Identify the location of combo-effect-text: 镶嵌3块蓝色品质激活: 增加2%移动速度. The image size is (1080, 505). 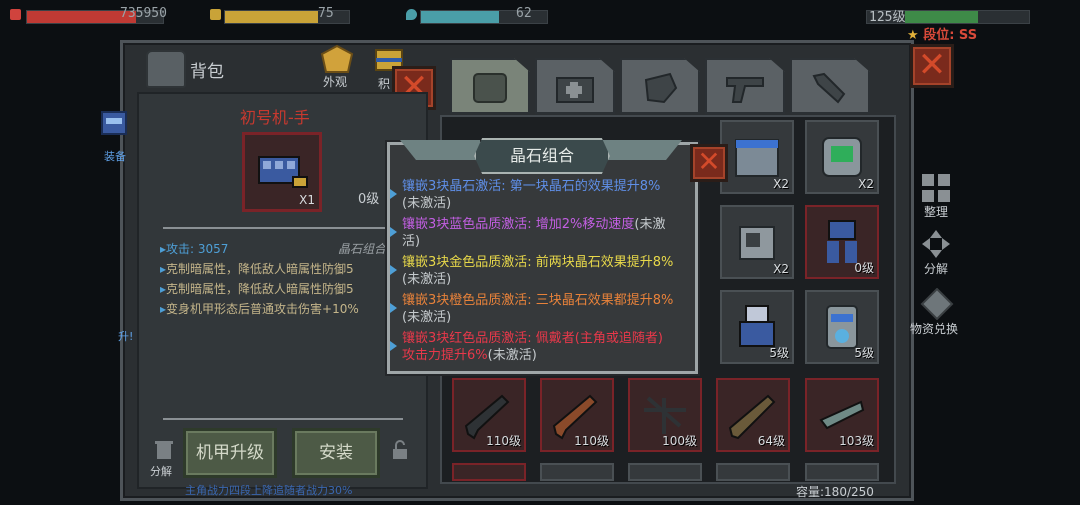
(518, 224).